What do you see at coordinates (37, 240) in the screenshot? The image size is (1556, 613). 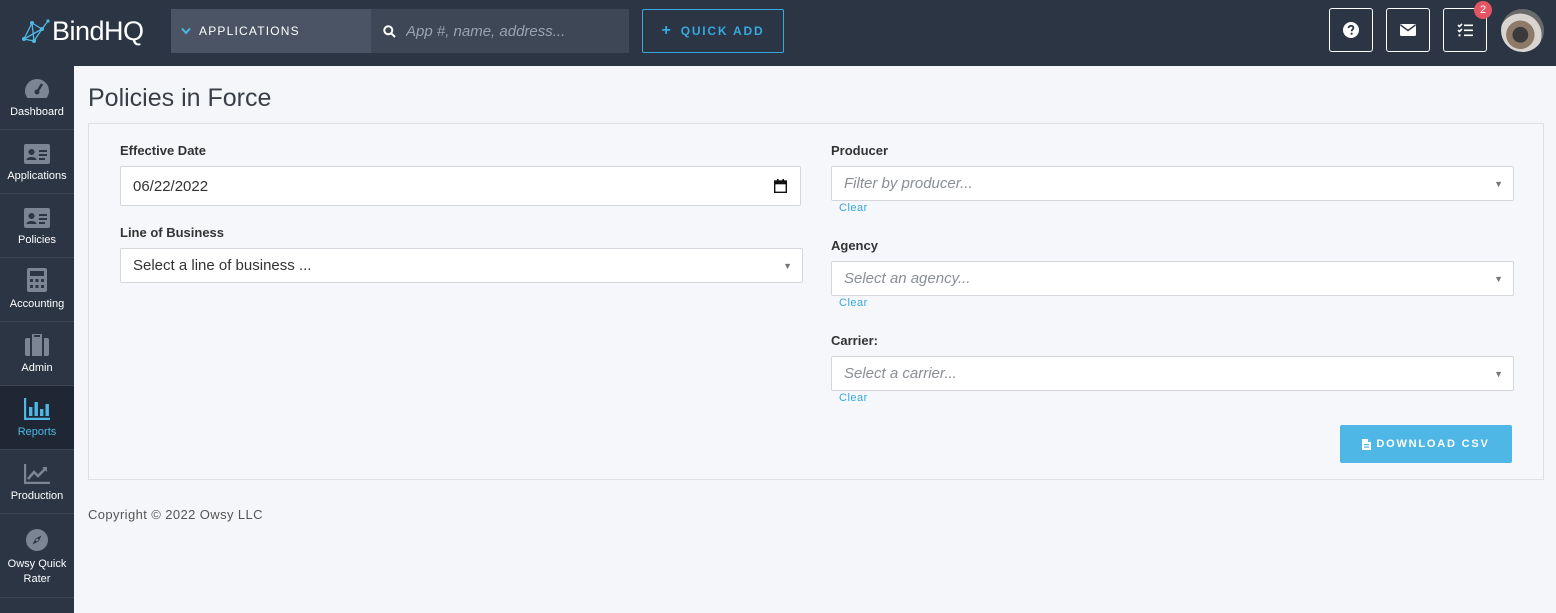 I see `sidebar-item-label: Policies` at bounding box center [37, 240].